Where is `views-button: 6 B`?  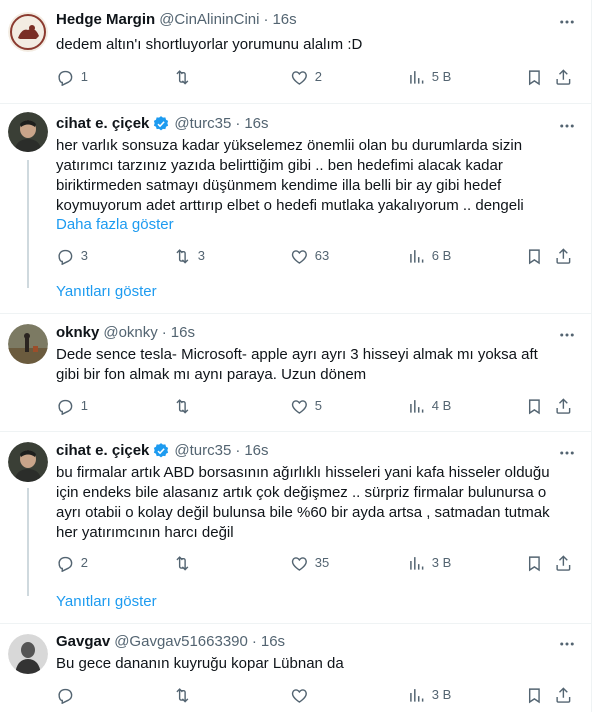
views-button: 6 B is located at coordinates (429, 256).